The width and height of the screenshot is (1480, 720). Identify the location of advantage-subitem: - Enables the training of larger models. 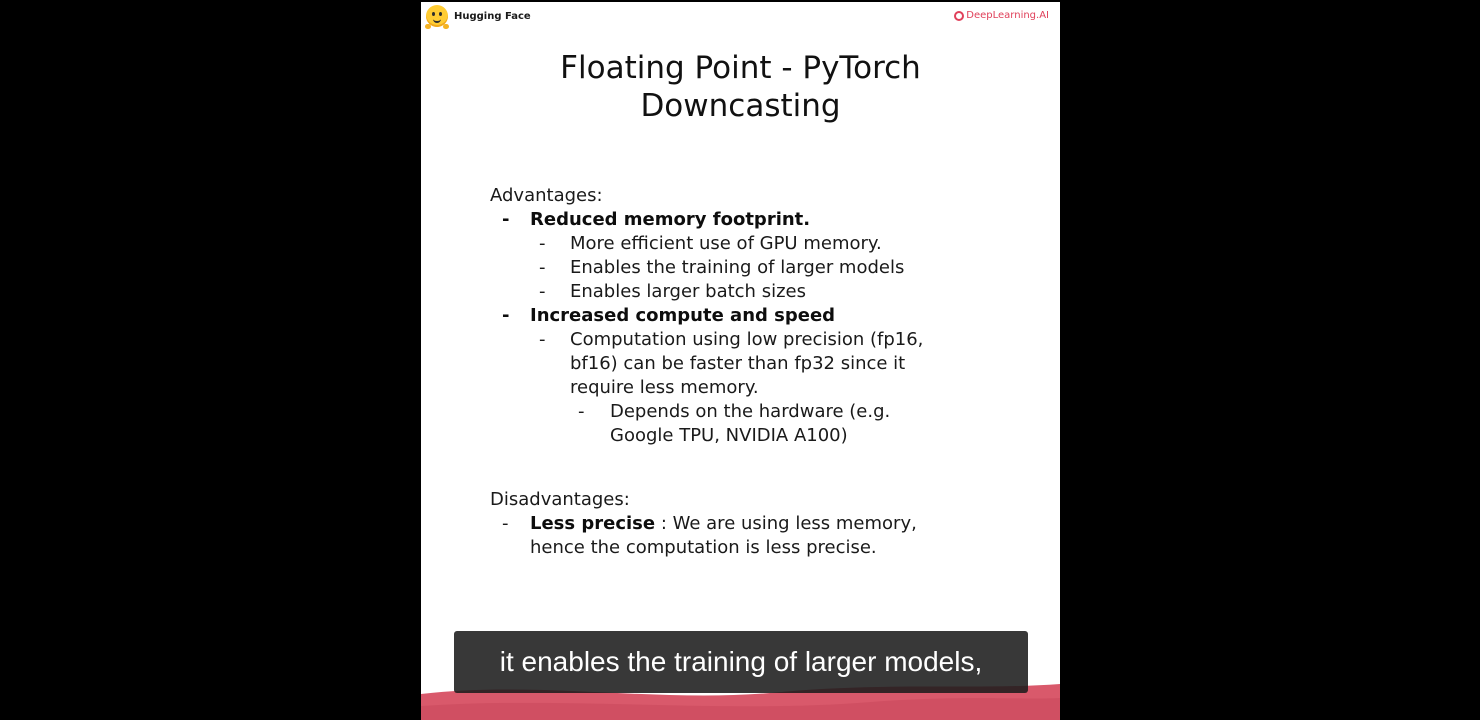
(760, 268).